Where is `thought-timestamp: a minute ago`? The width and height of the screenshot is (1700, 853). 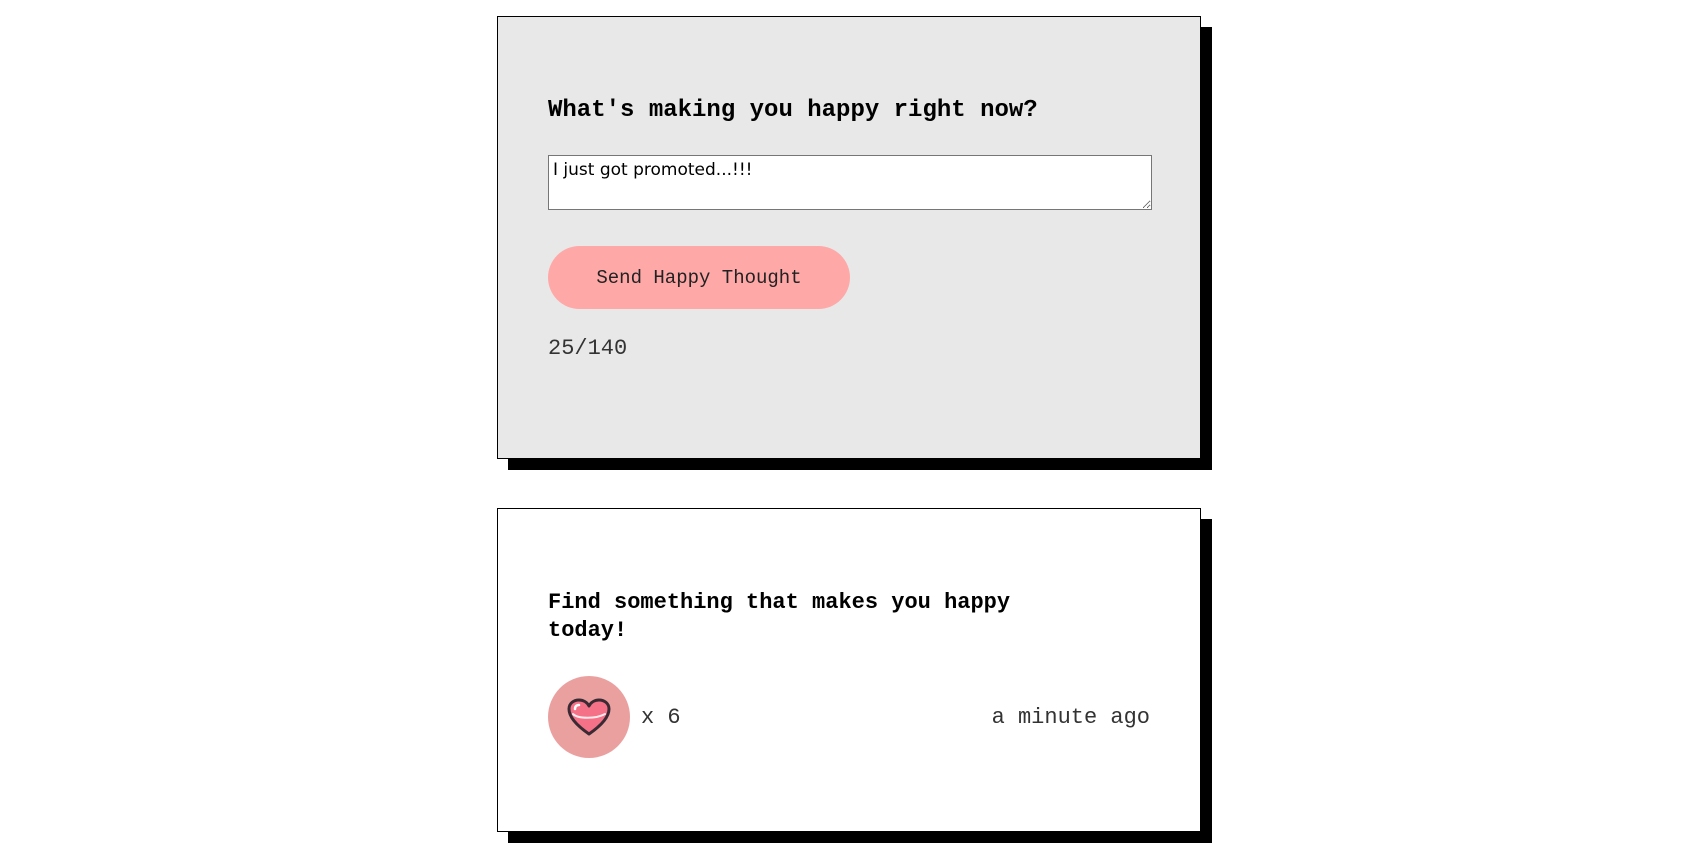 thought-timestamp: a minute ago is located at coordinates (1070, 717).